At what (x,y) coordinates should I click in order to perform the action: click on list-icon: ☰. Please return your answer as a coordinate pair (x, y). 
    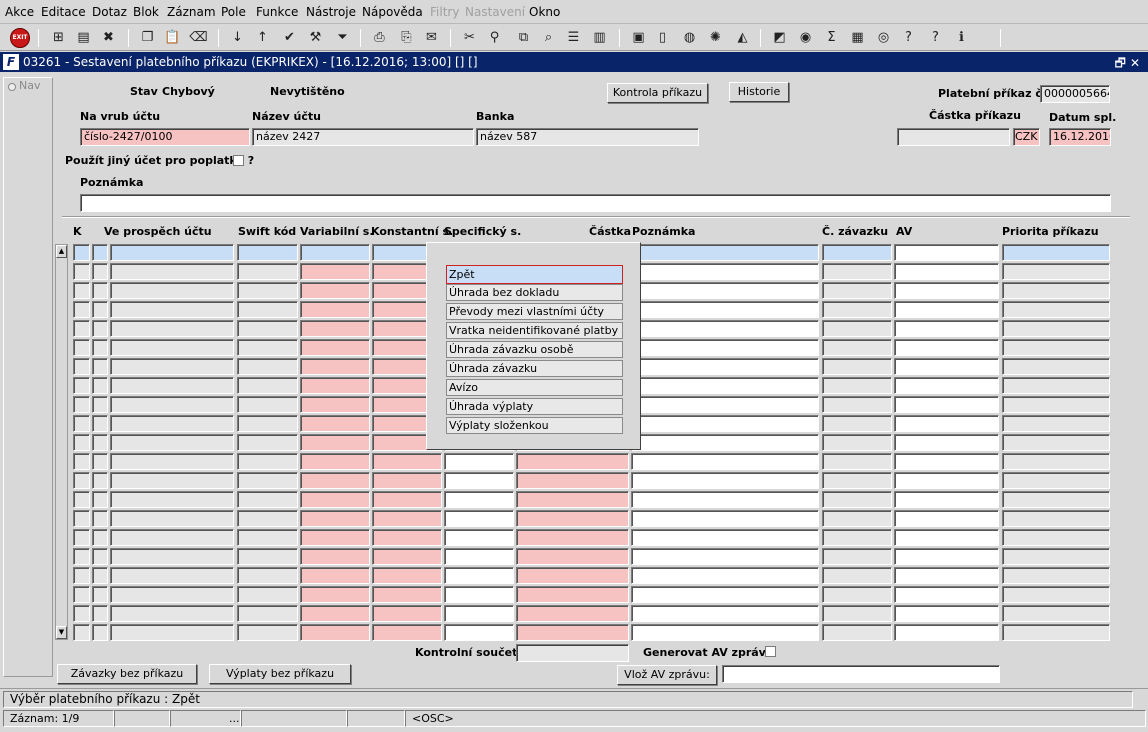
    Looking at the image, I should click on (573, 37).